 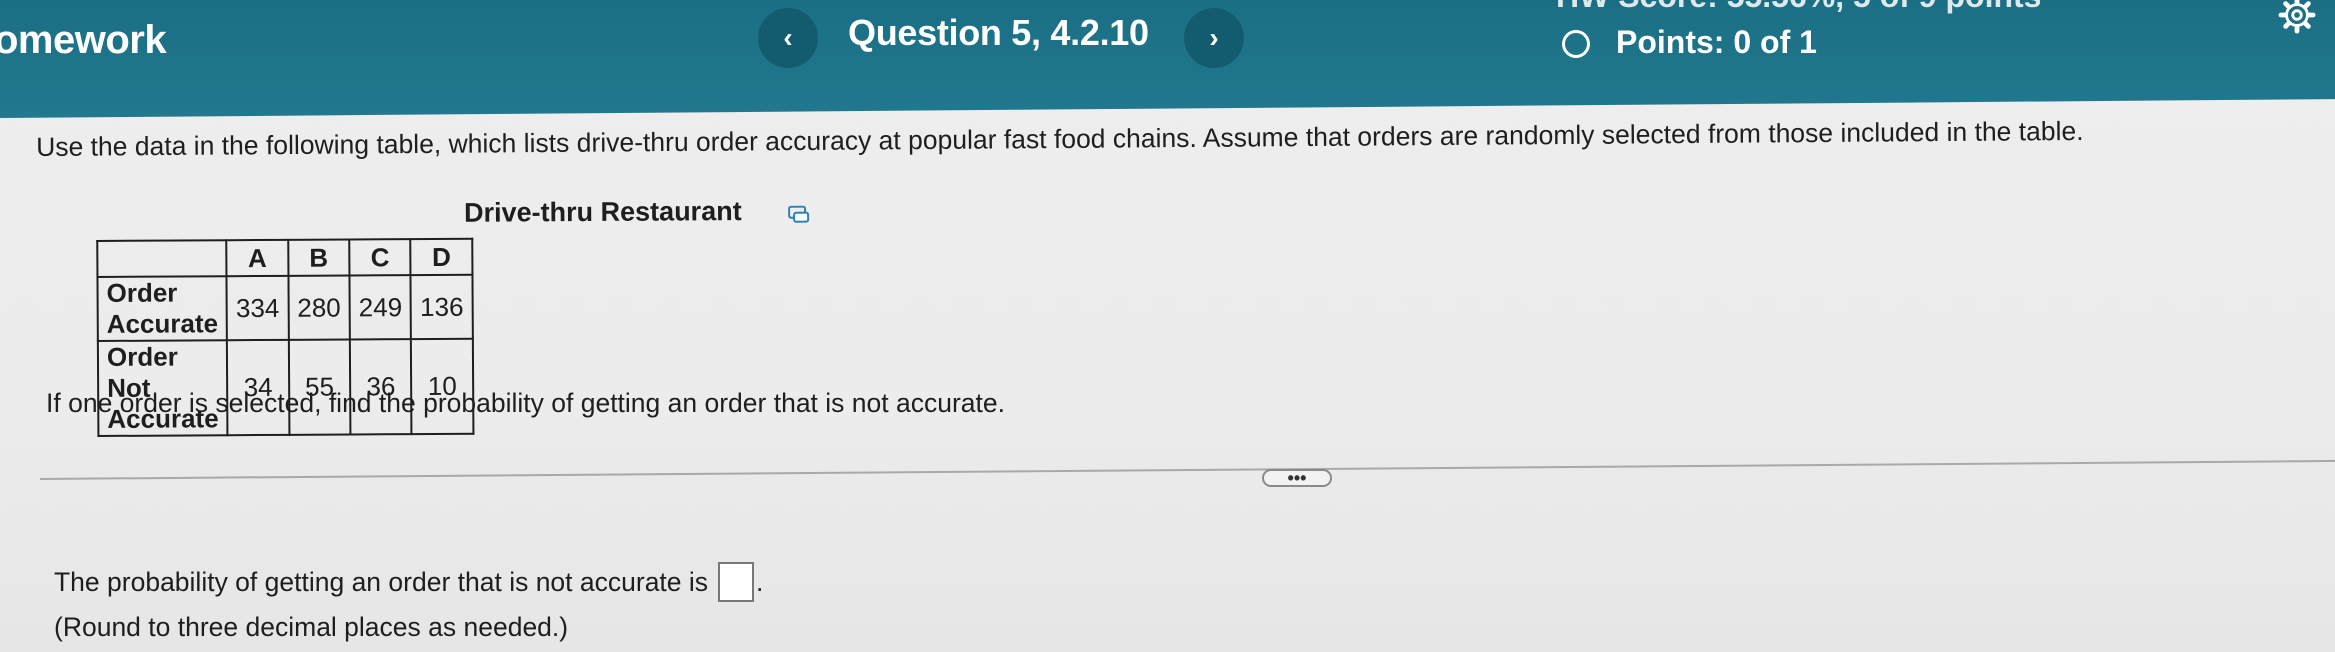 I want to click on table-corner-cell, so click(x=162, y=258).